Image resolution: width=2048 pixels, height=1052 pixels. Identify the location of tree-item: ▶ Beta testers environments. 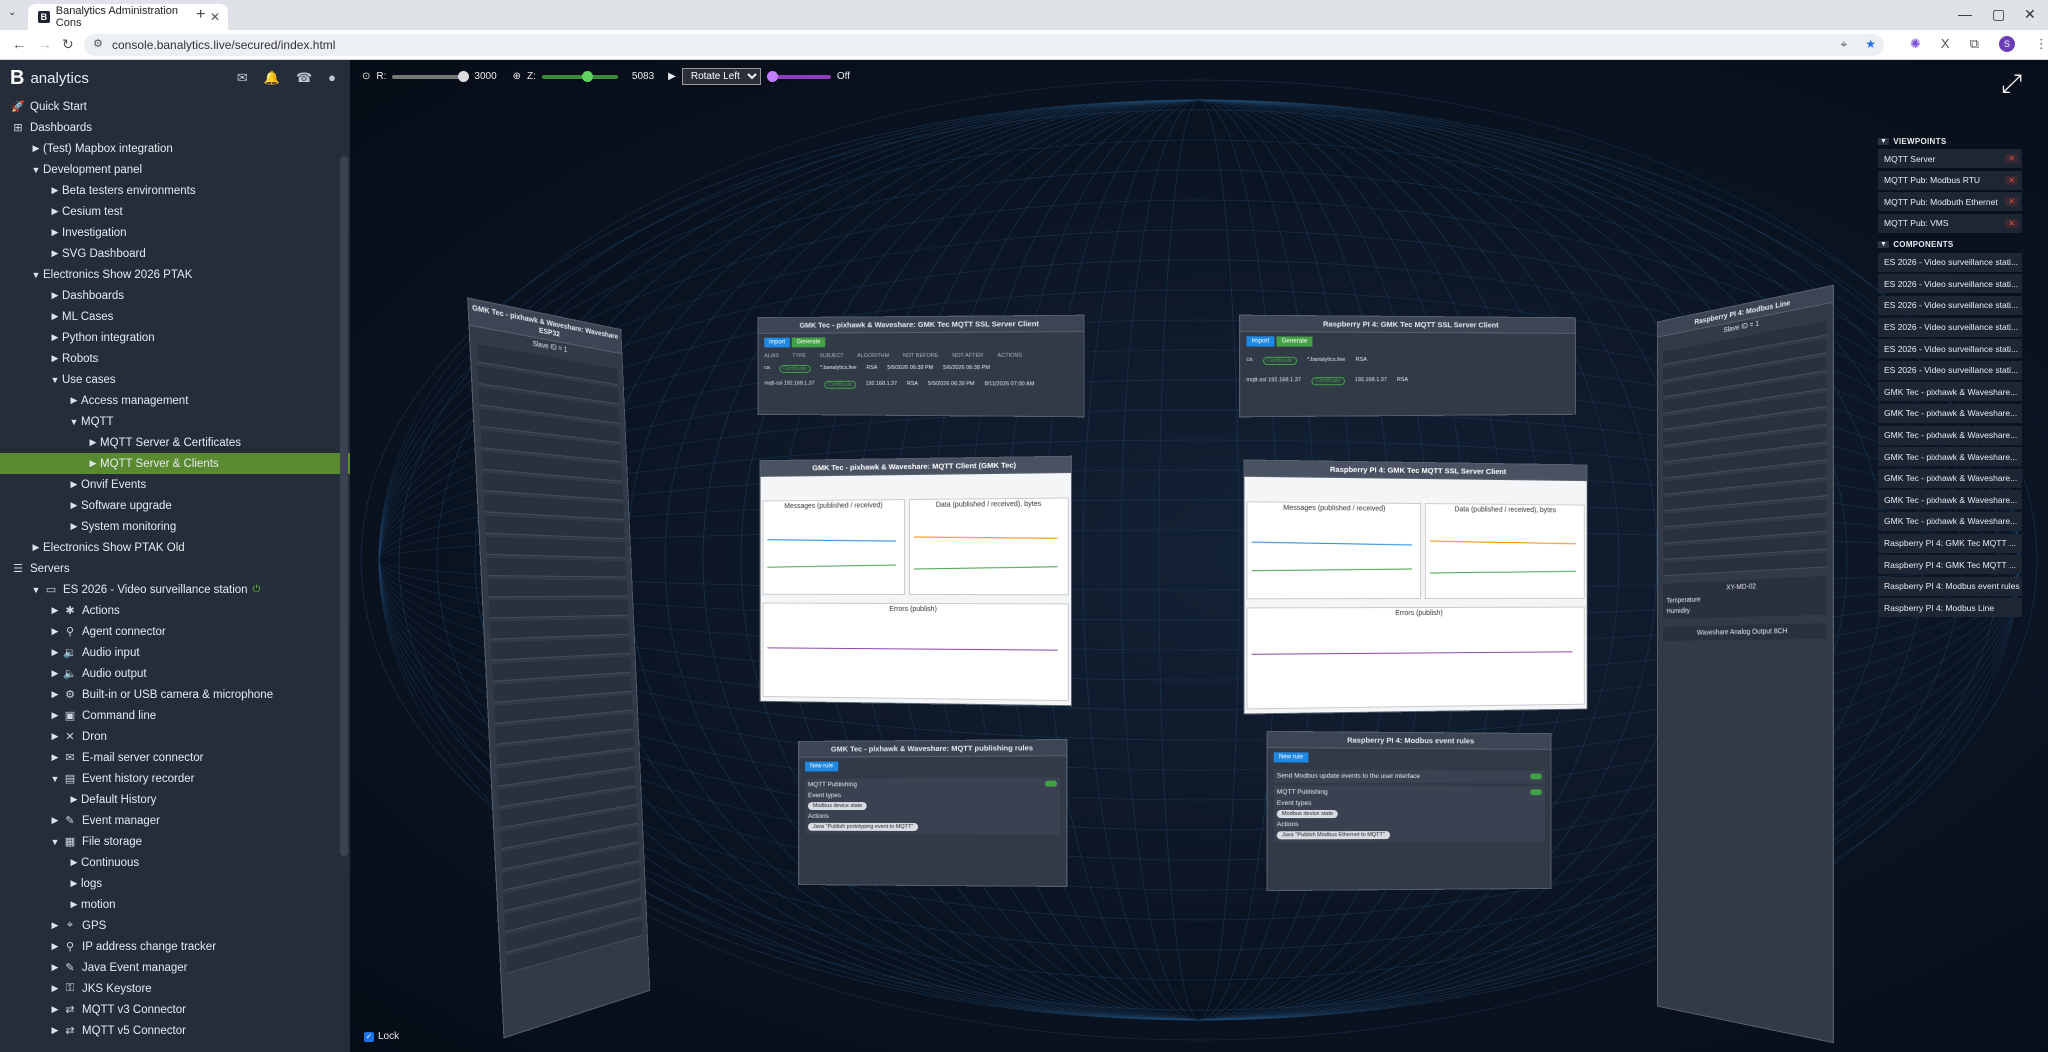
(175, 190).